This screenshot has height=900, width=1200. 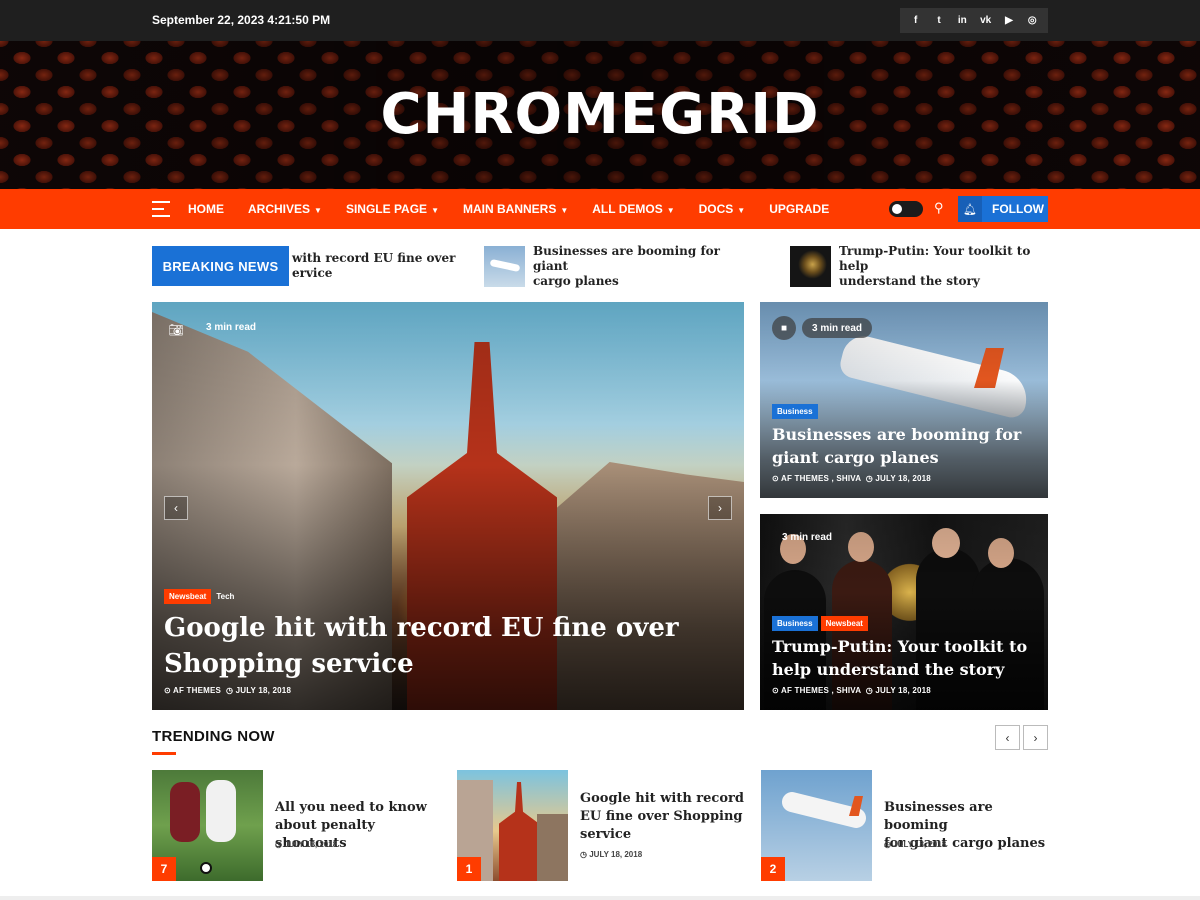 I want to click on trending-prev-button: ‹, so click(x=1007, y=737).